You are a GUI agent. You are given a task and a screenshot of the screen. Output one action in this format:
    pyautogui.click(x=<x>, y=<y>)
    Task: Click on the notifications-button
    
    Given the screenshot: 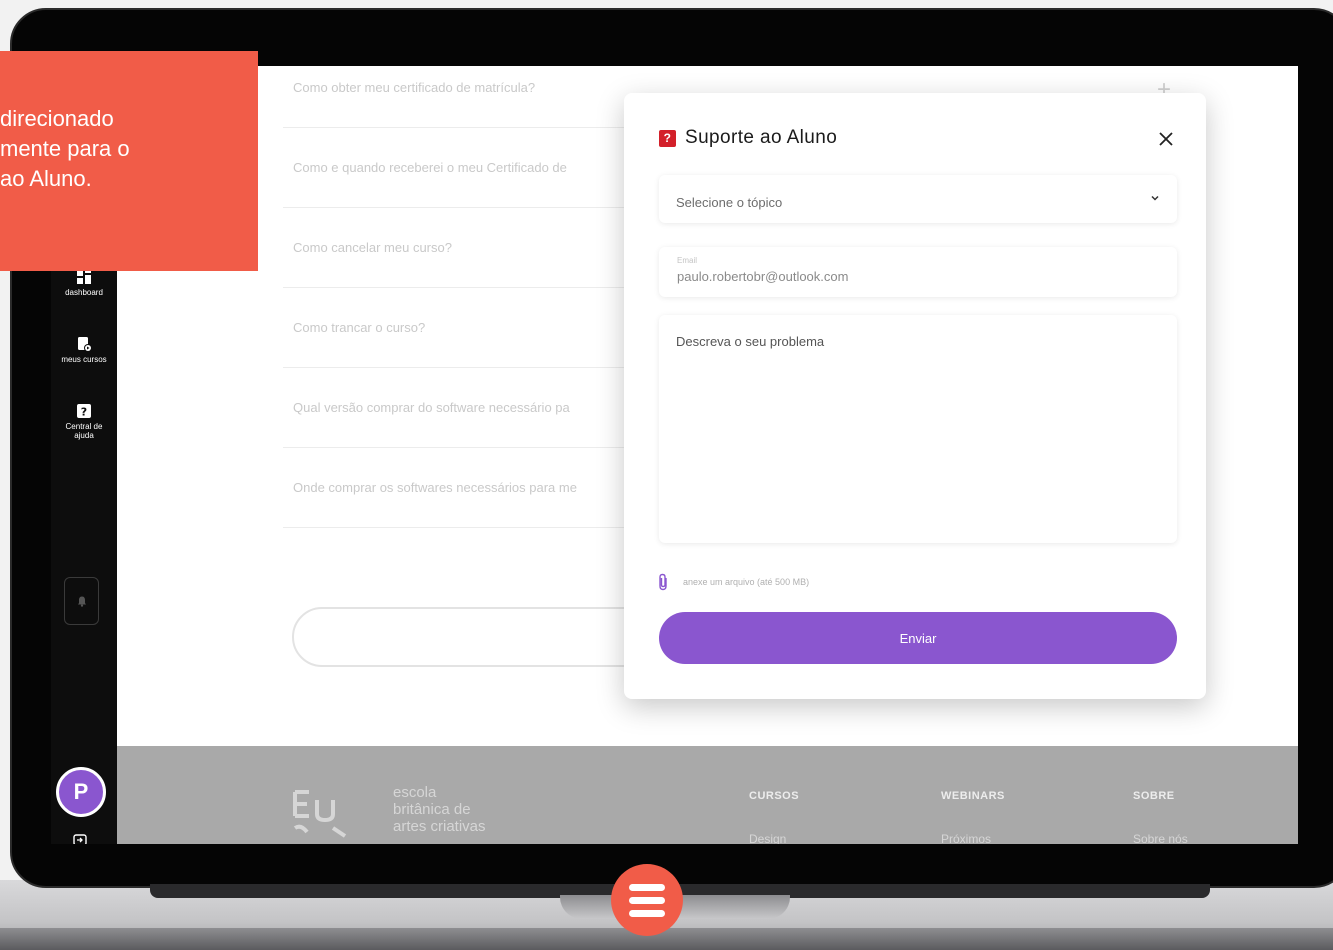 What is the action you would take?
    pyautogui.click(x=81, y=601)
    